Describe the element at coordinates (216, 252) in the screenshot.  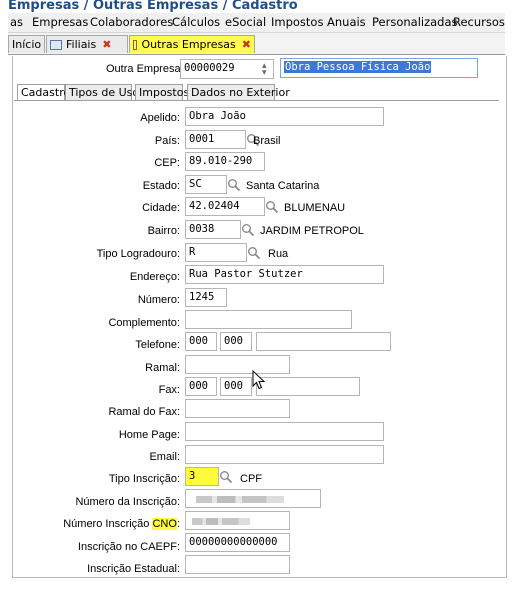
I see `tipo-logradouro-code-field: R` at that location.